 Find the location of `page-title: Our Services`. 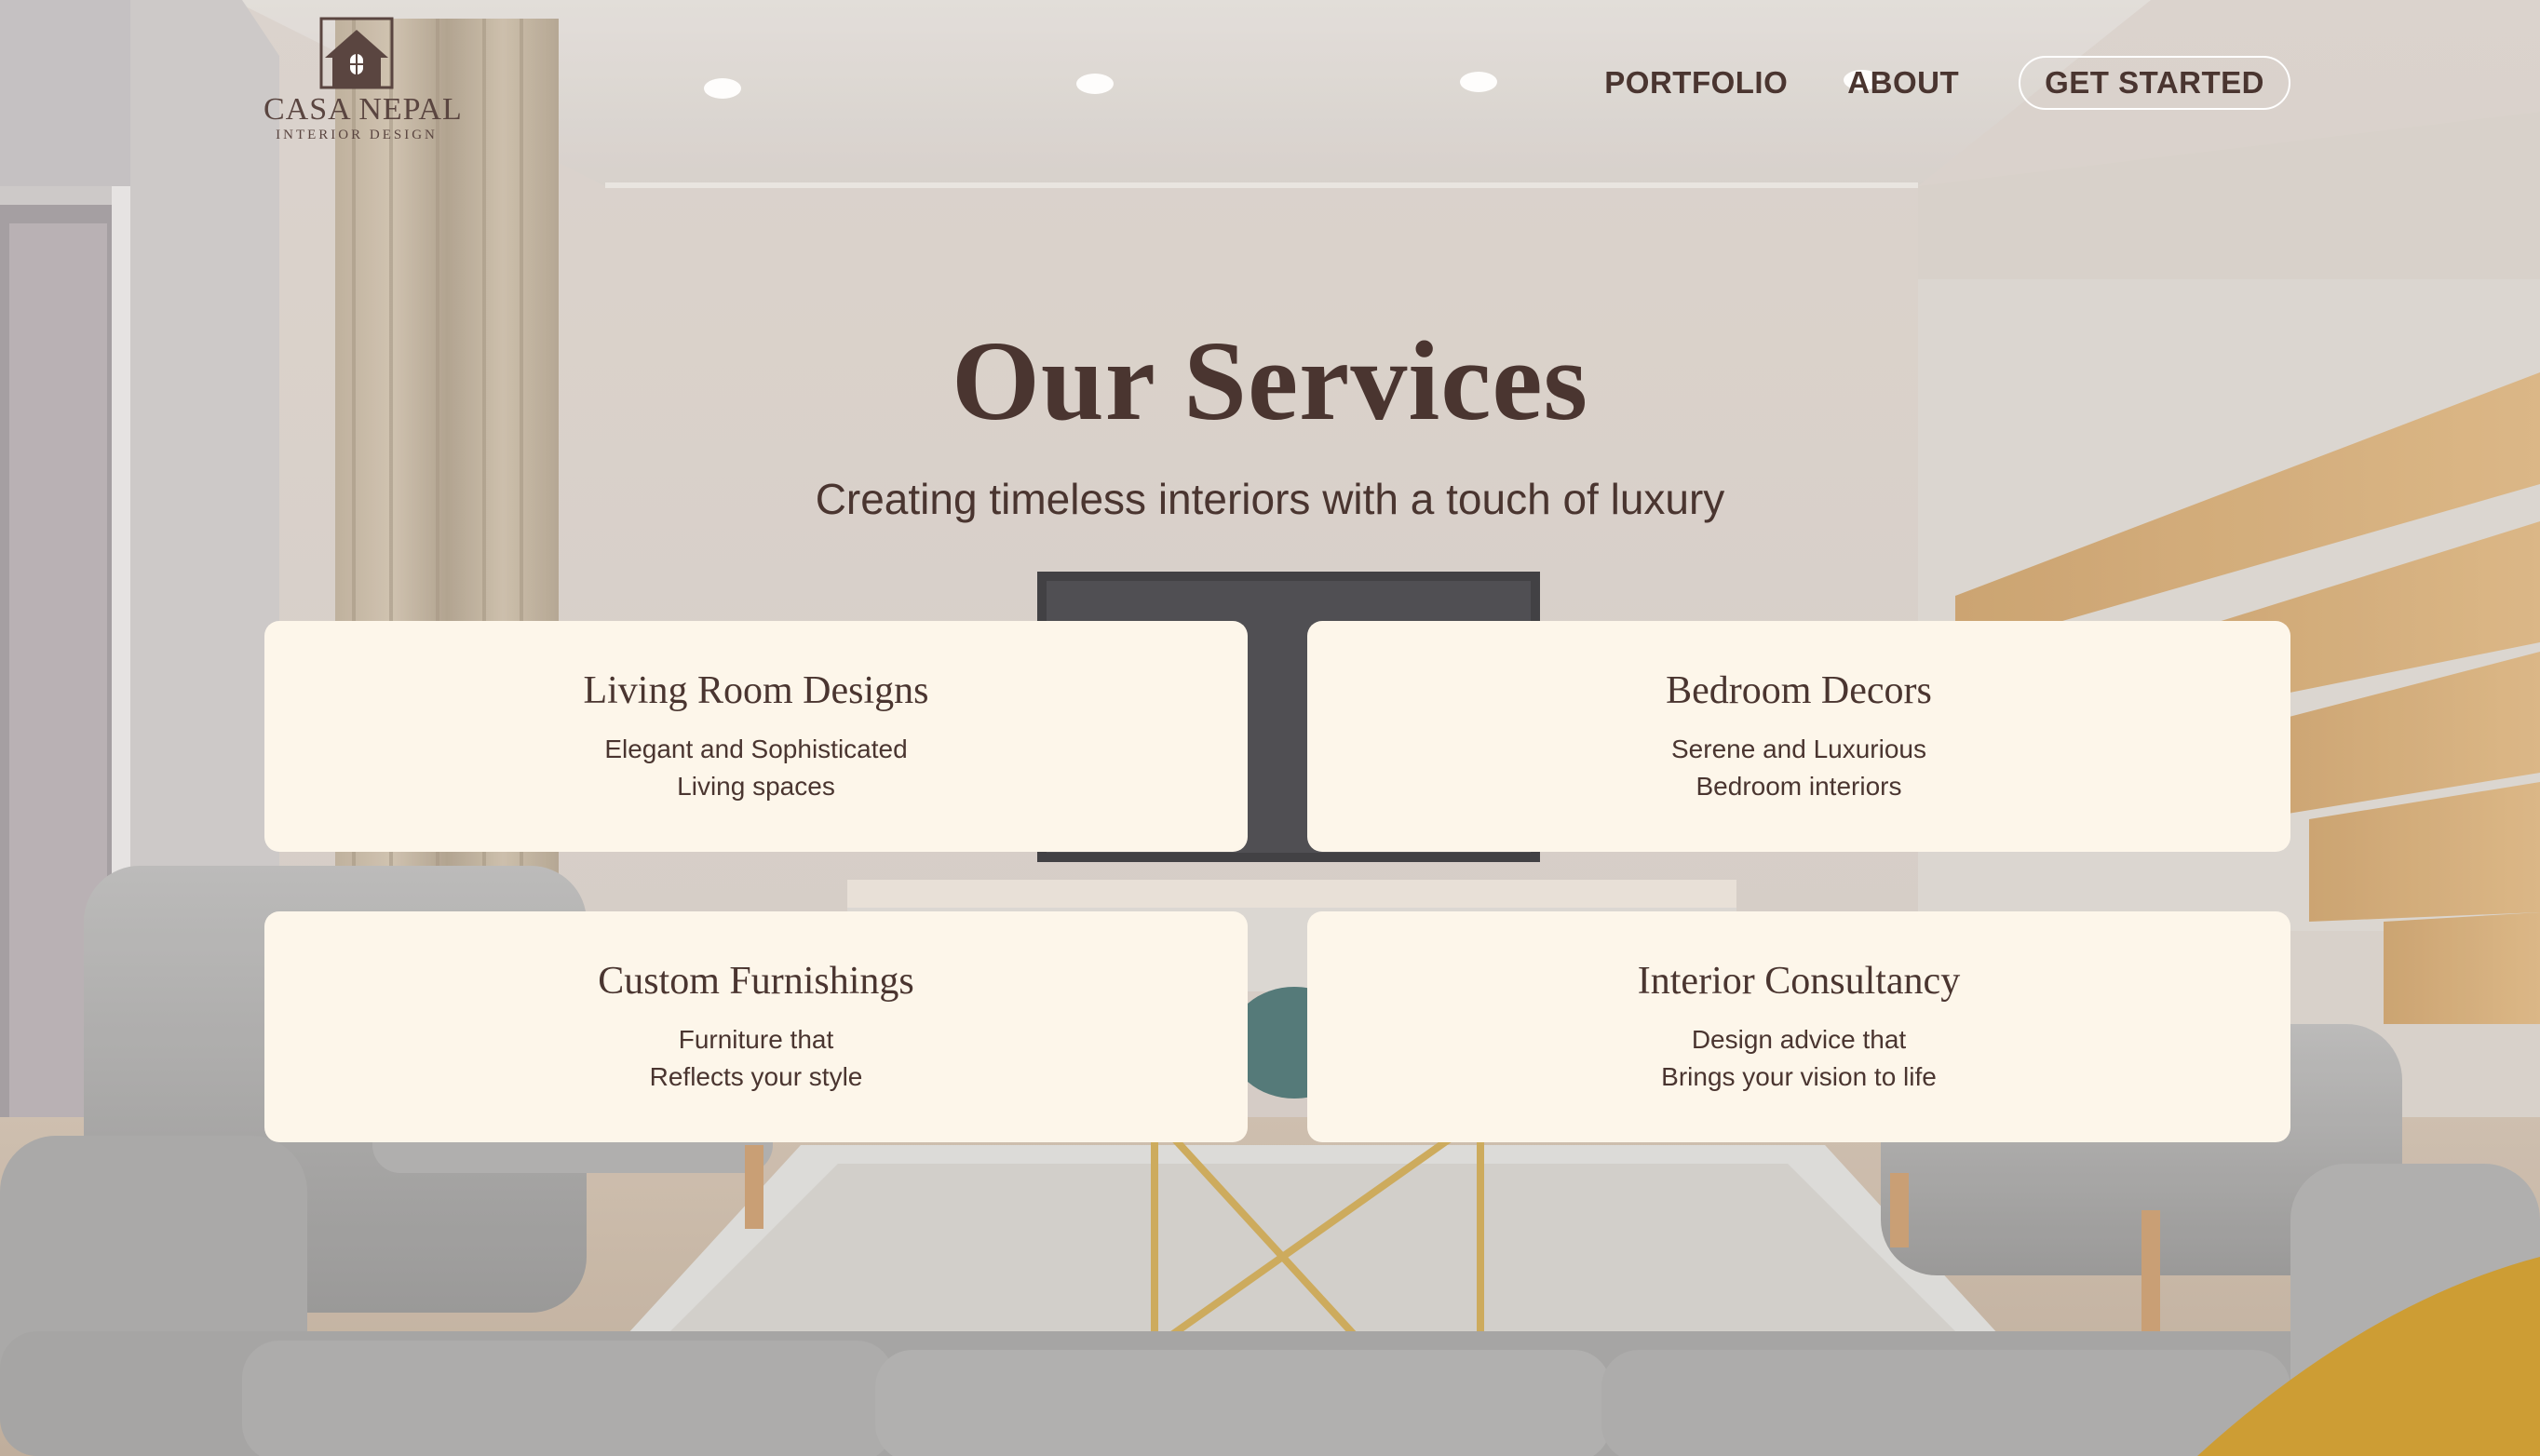

page-title: Our Services is located at coordinates (1269, 381).